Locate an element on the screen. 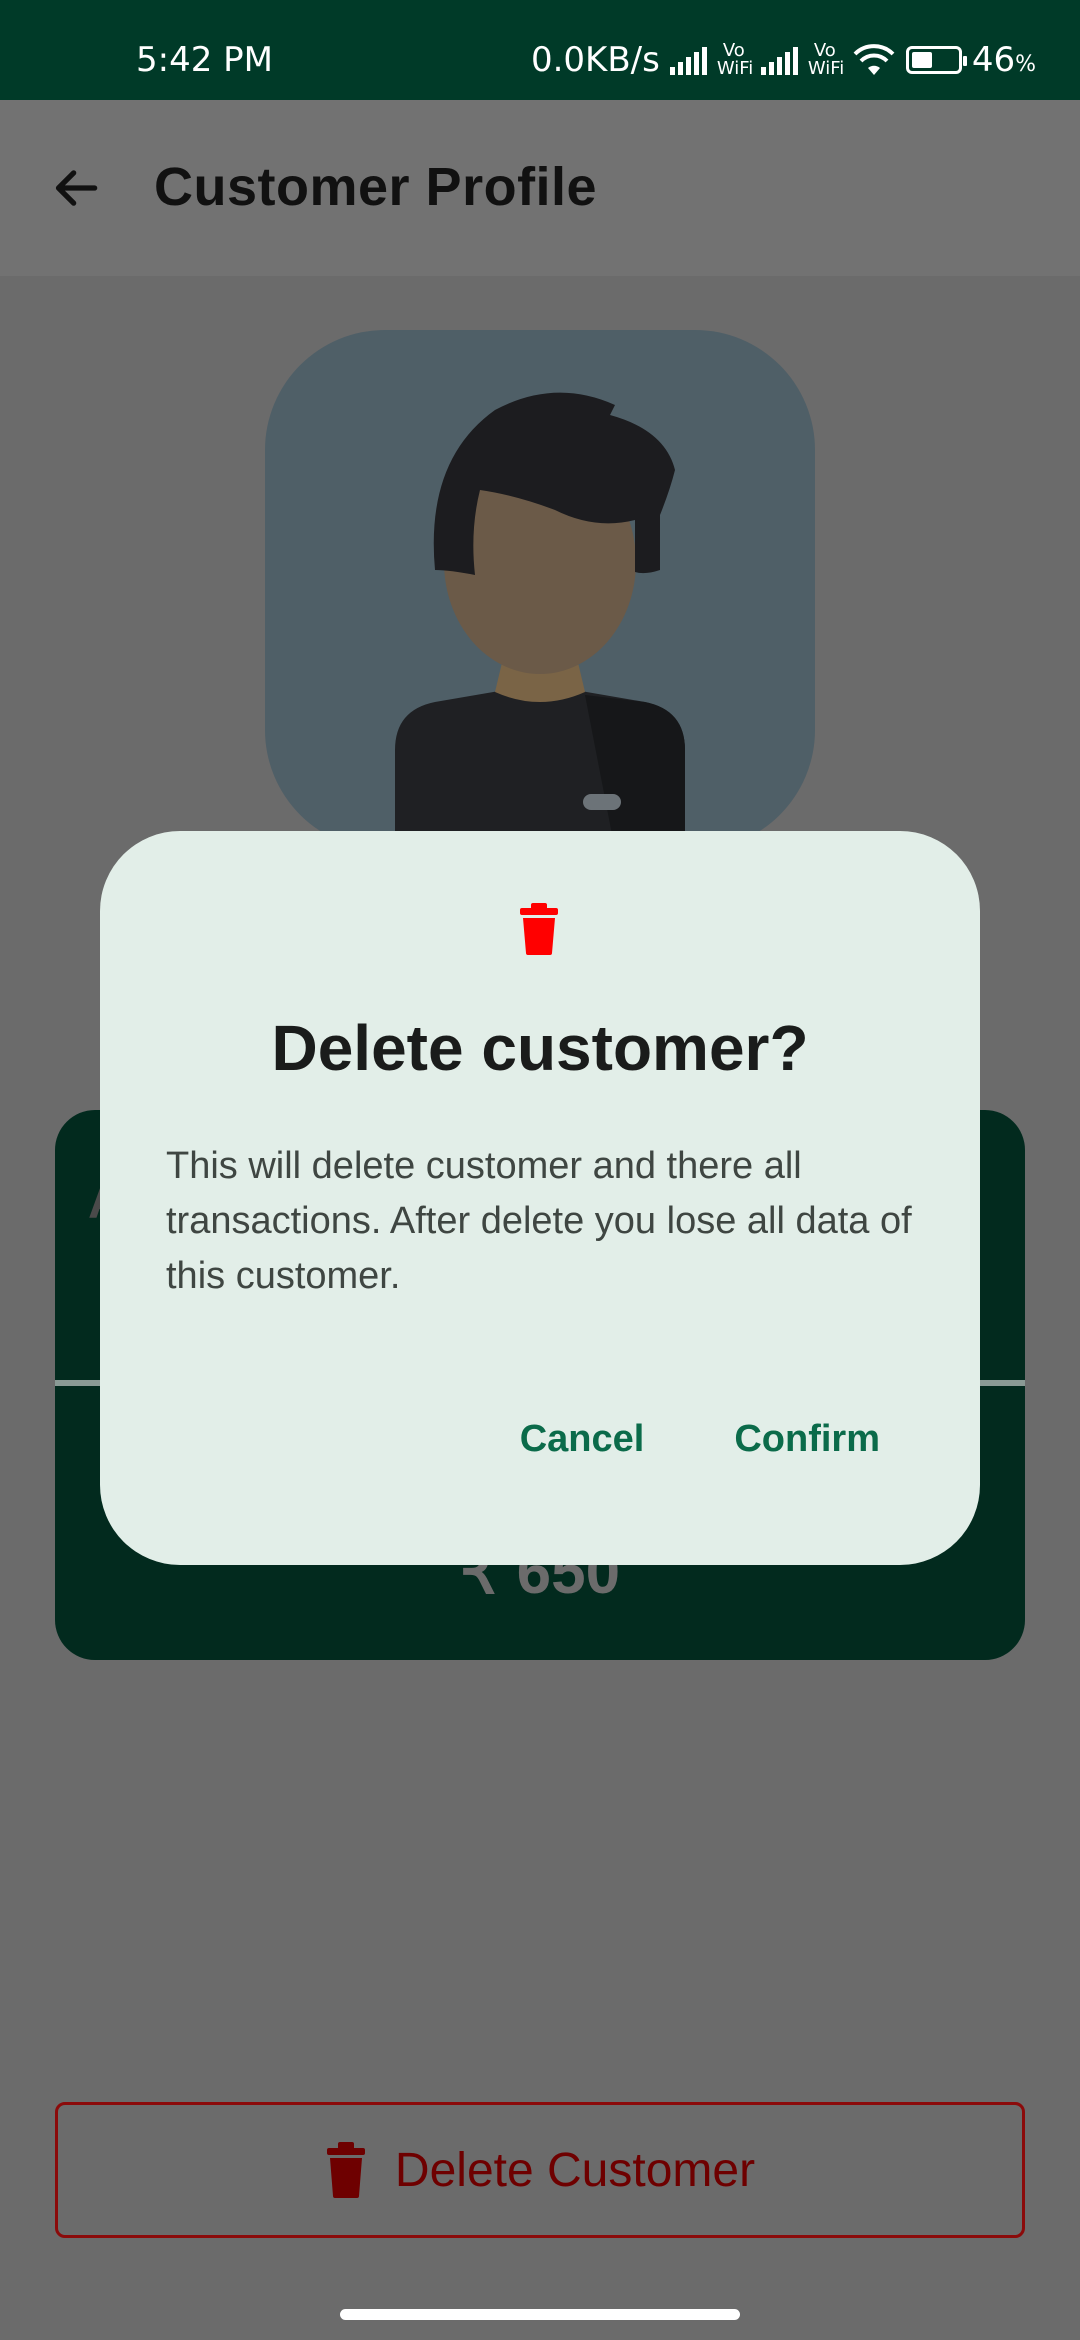 The height and width of the screenshot is (2340, 1080). person-avatar-icon is located at coordinates (540, 621).